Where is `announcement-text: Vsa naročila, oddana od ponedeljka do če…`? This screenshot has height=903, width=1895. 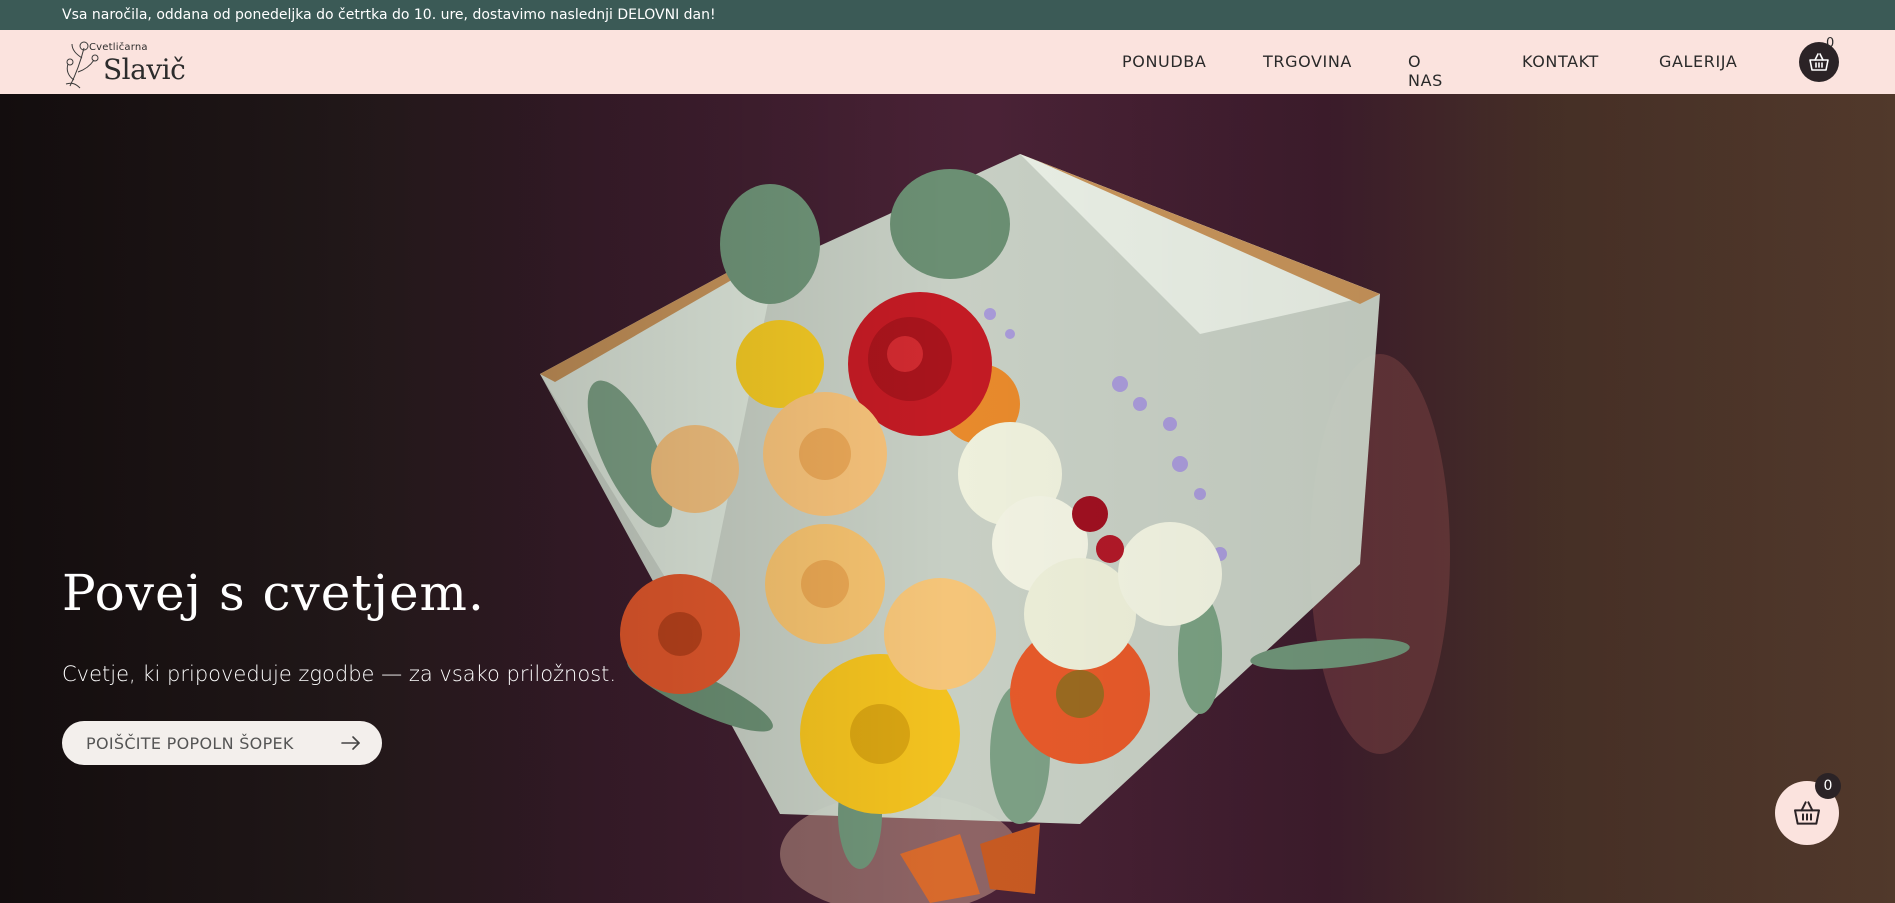 announcement-text: Vsa naročila, oddana od ponedeljka do če… is located at coordinates (389, 15).